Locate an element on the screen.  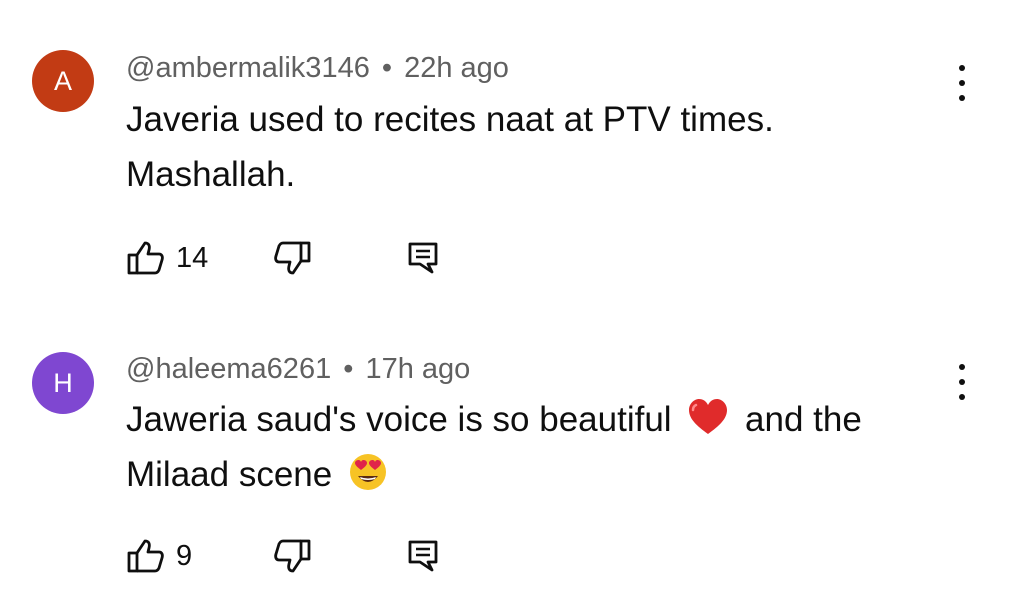
like-button: 14 is located at coordinates (167, 258).